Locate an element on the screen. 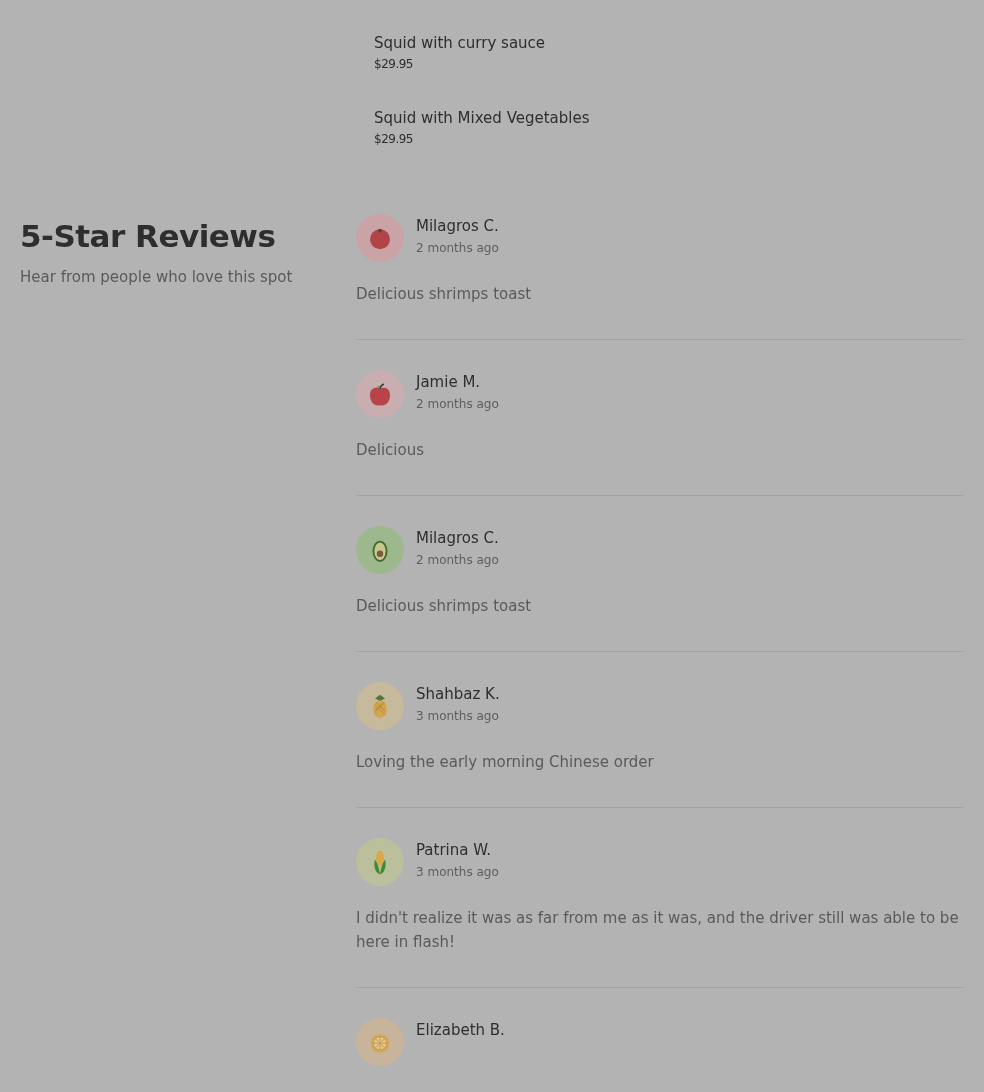 Image resolution: width=984 pixels, height=1092 pixels. item-name: Squid with Mixed Vegetables is located at coordinates (482, 118).